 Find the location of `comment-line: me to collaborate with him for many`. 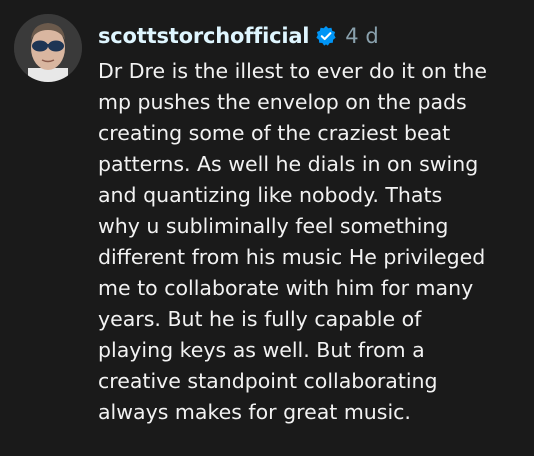

comment-line: me to collaborate with him for many is located at coordinates (286, 288).